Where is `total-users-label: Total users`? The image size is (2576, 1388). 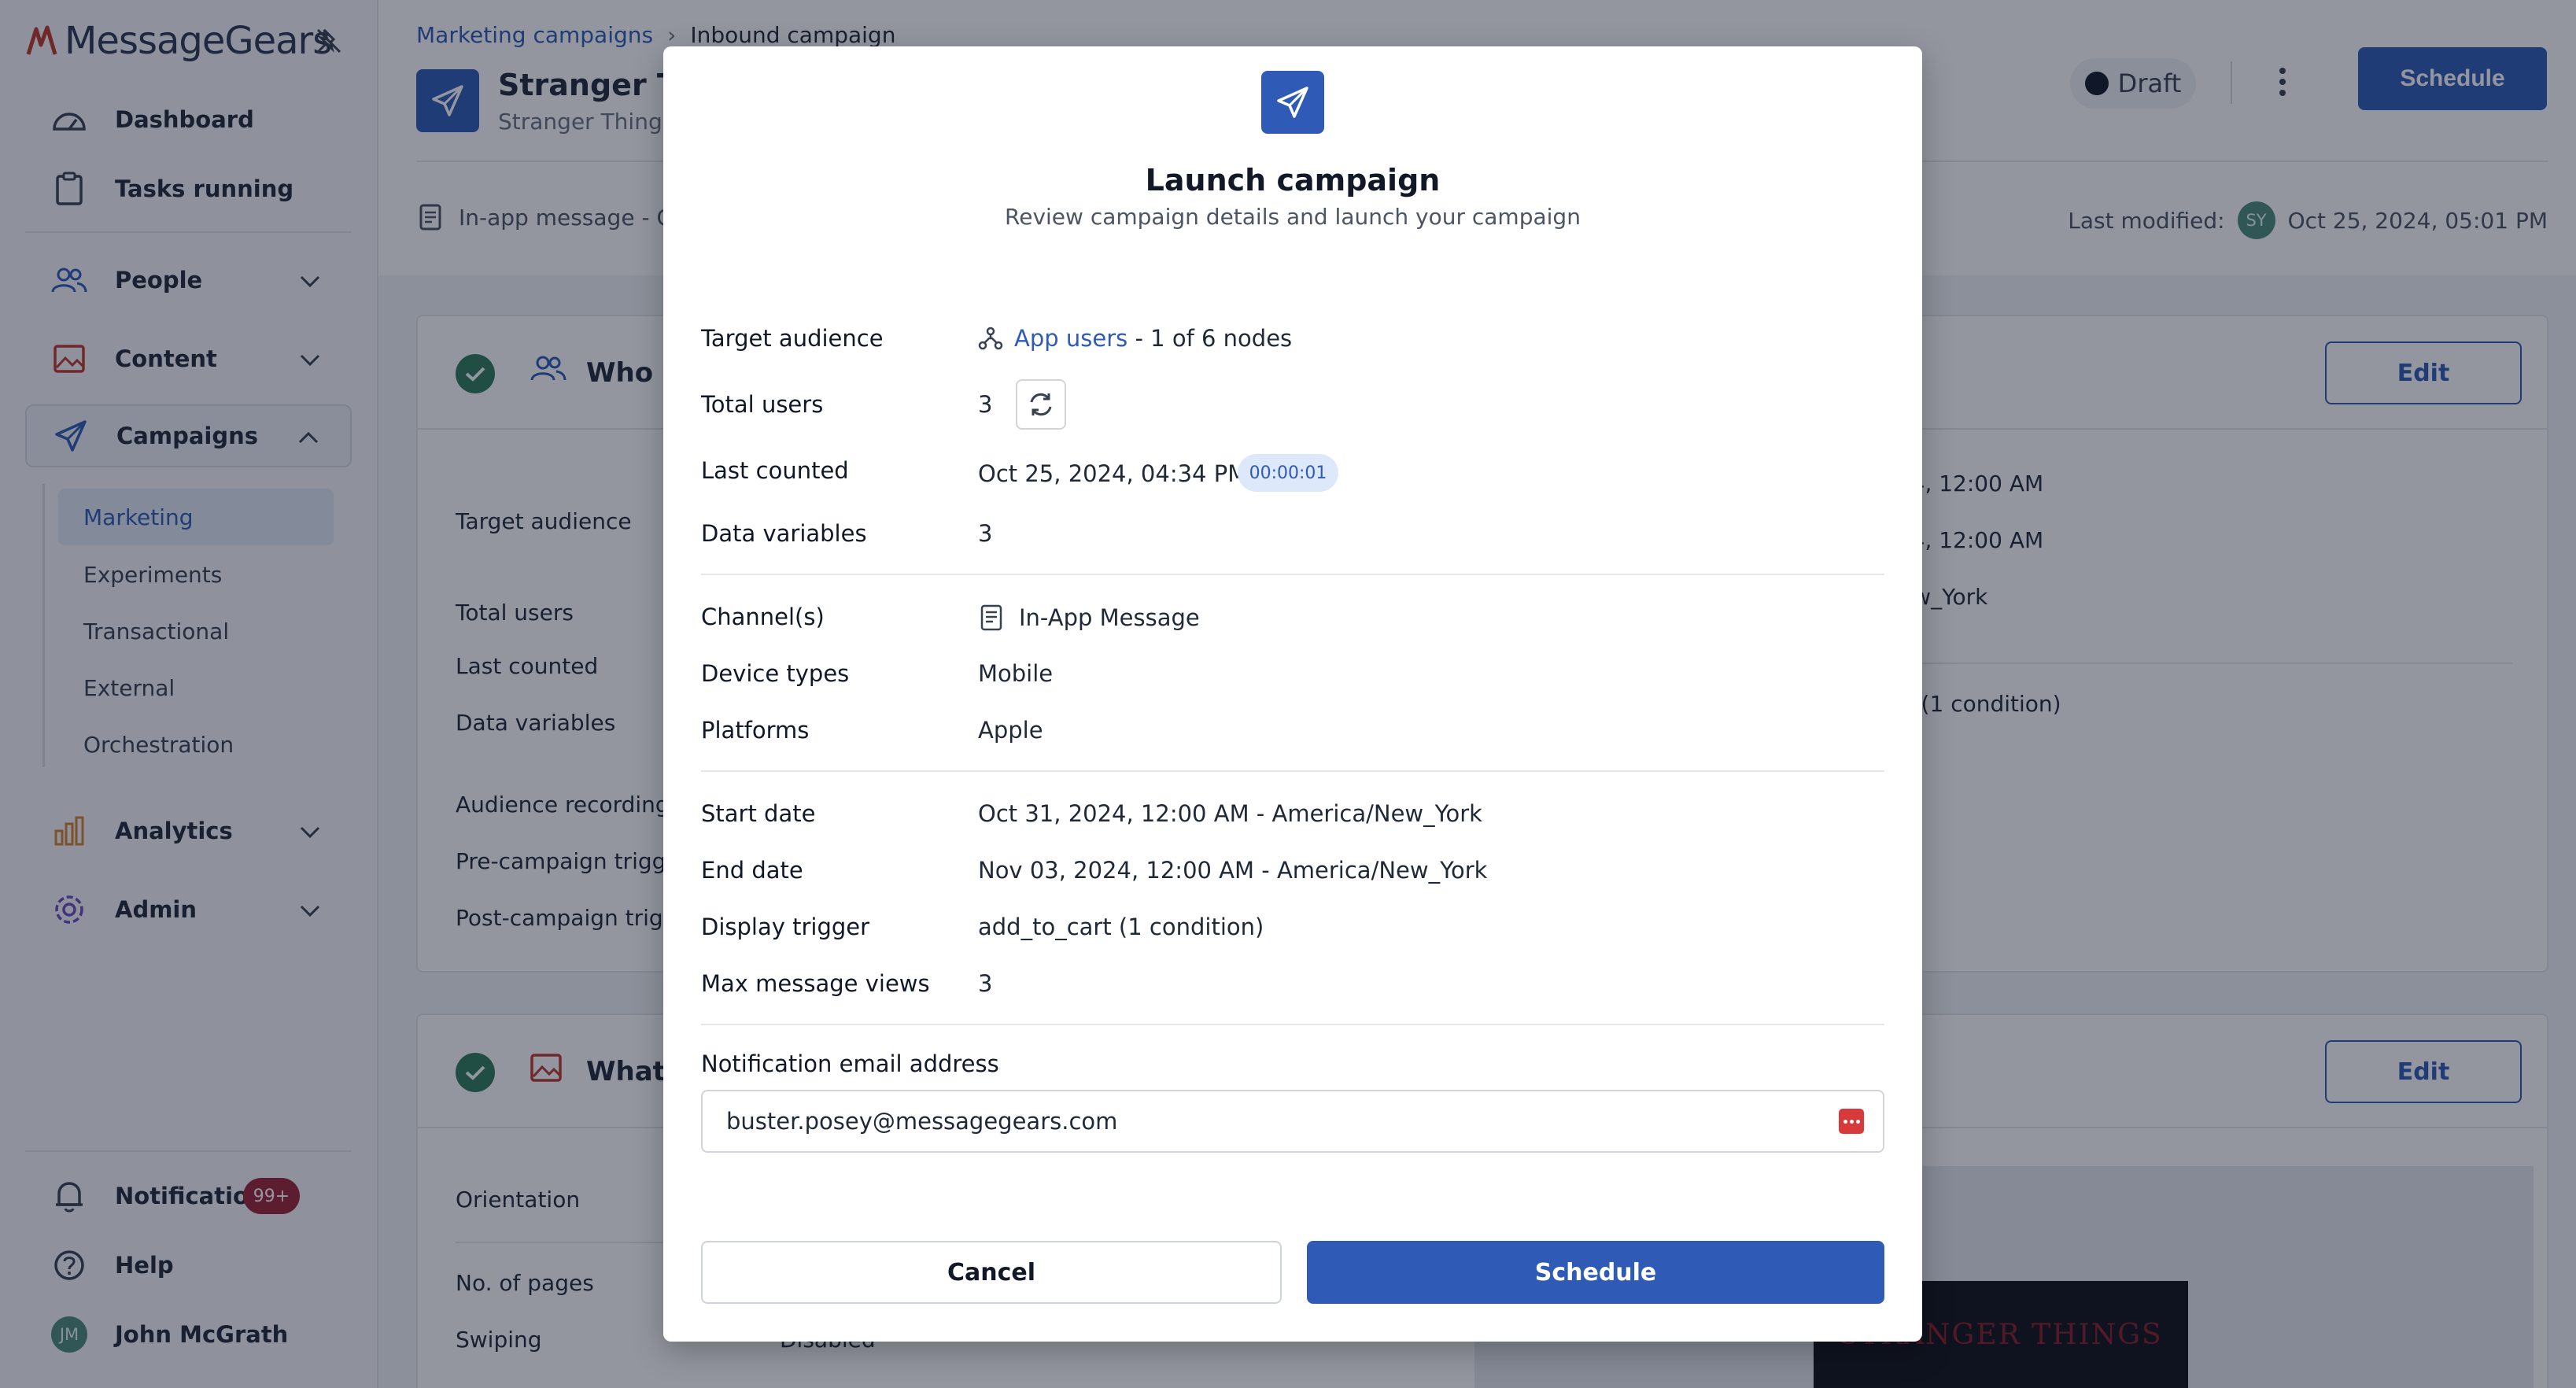 total-users-label: Total users is located at coordinates (762, 405).